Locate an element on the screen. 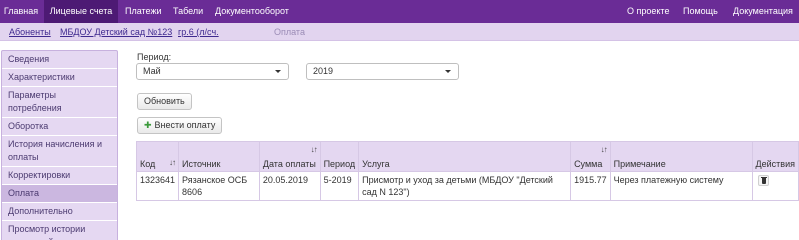  breadcrumb-current: Оплата is located at coordinates (289, 32).